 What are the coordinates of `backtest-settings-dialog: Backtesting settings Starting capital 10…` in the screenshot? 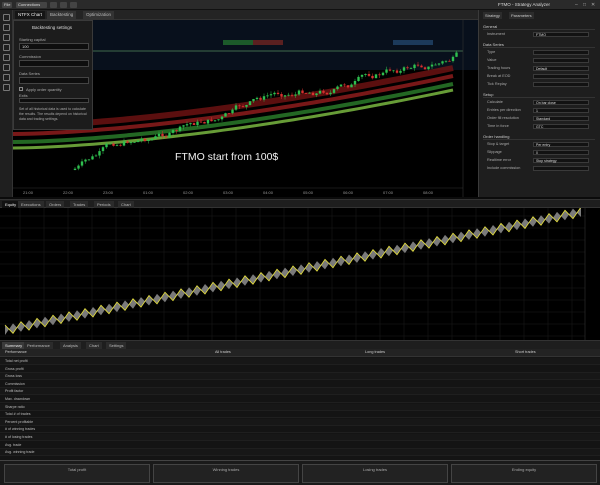 It's located at (53, 75).